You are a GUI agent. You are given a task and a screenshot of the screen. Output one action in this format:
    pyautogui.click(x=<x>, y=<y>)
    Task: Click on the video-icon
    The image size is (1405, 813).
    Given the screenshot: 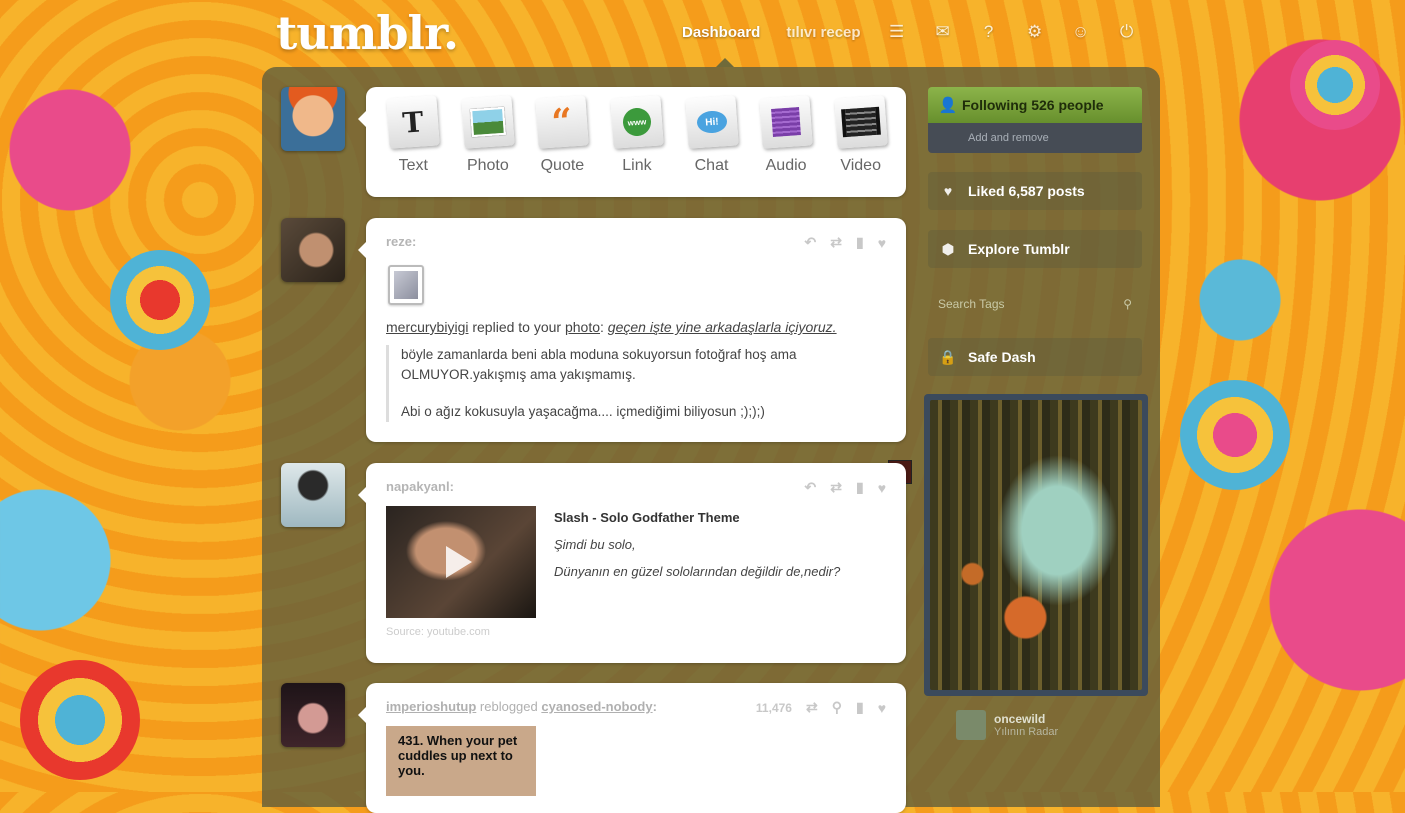 What is the action you would take?
    pyautogui.click(x=860, y=122)
    